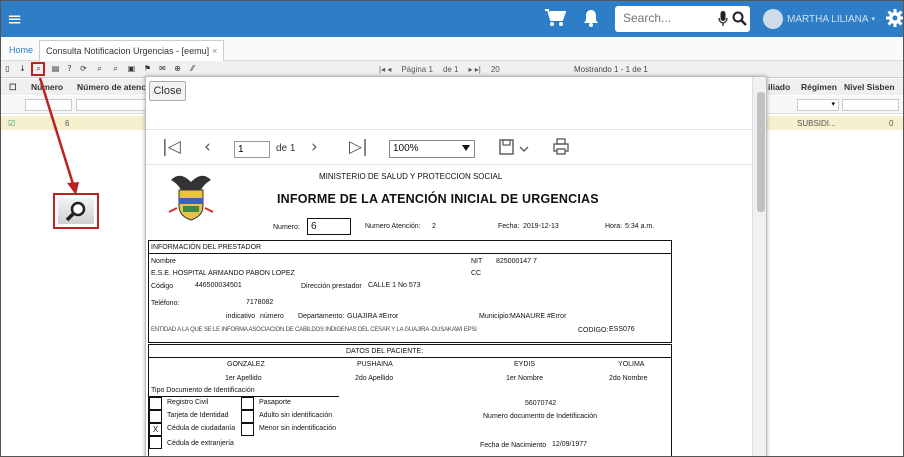  What do you see at coordinates (476, 273) in the screenshot?
I see `cc-label: CC` at bounding box center [476, 273].